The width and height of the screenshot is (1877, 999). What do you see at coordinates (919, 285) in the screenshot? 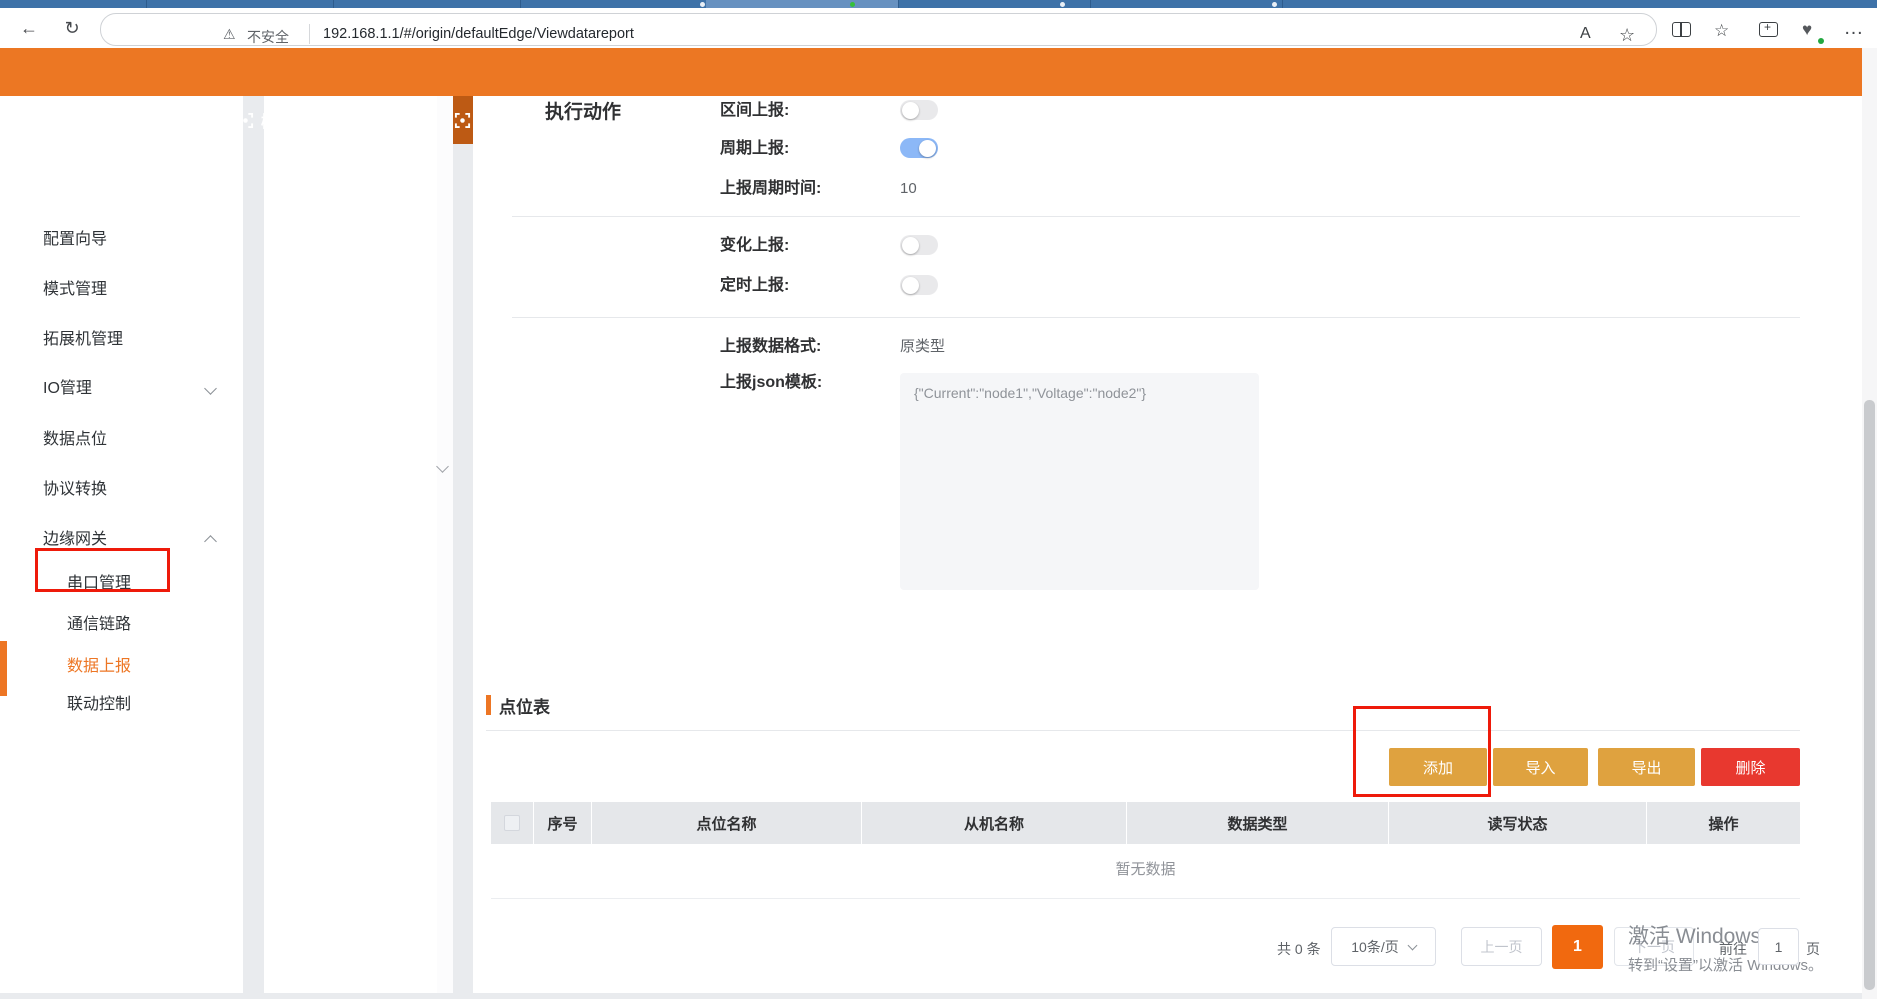
I see `toggle-timed-report` at bounding box center [919, 285].